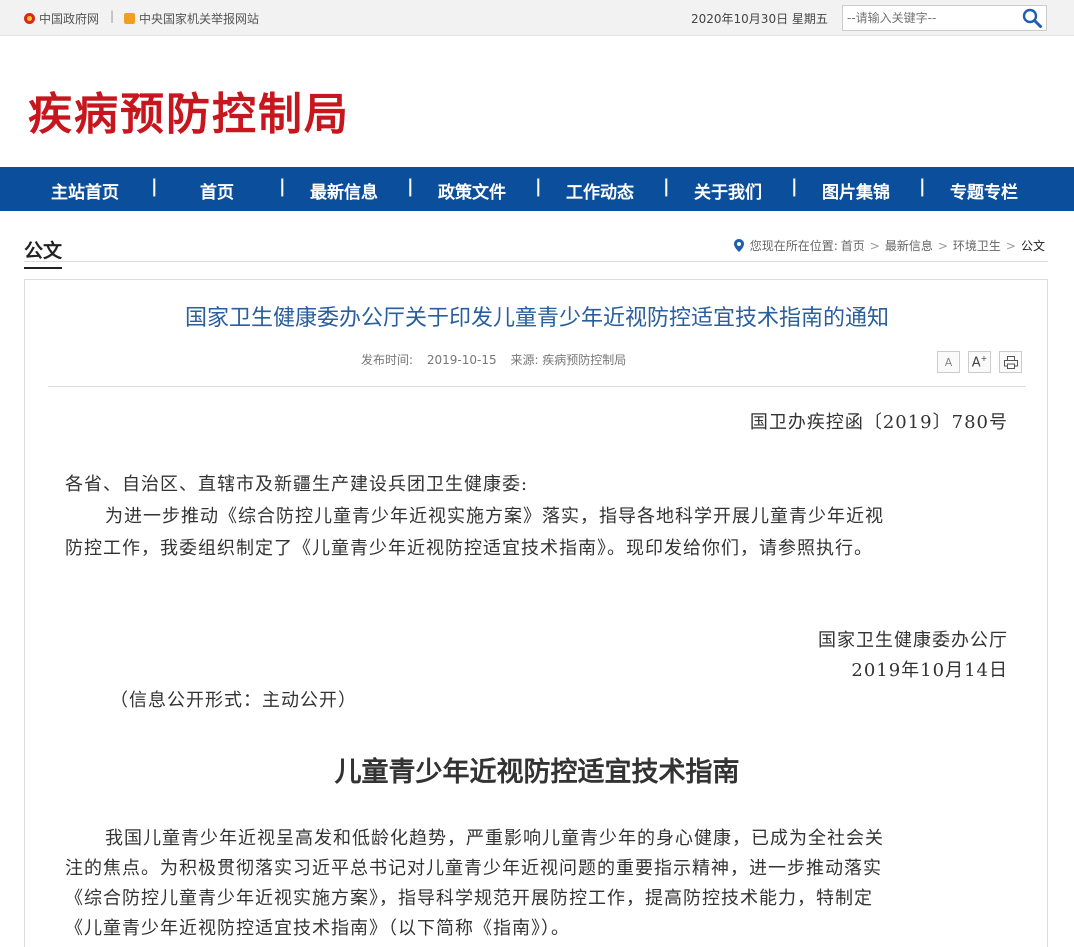 The image size is (1074, 947). I want to click on current-date: 2020年10月30日 星期五, so click(759, 19).